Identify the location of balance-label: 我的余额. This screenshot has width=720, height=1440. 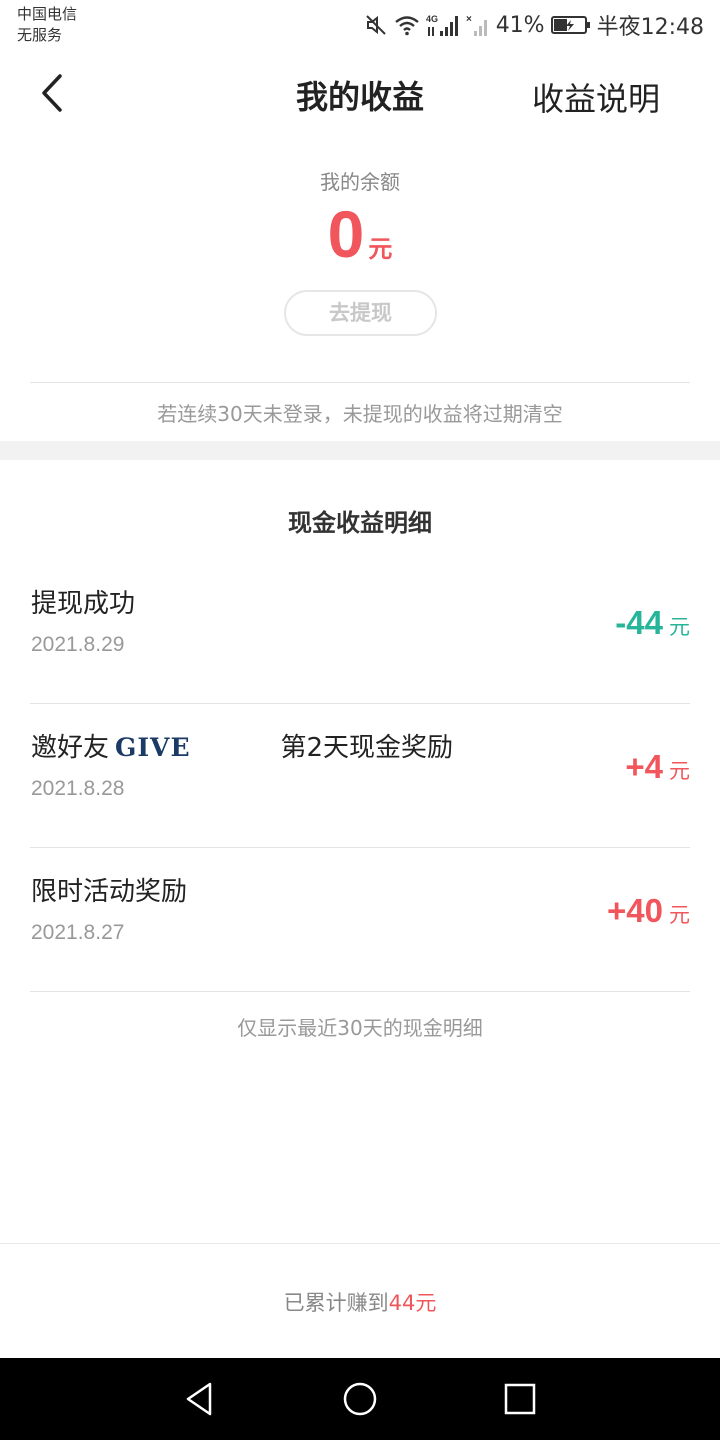
(360, 182).